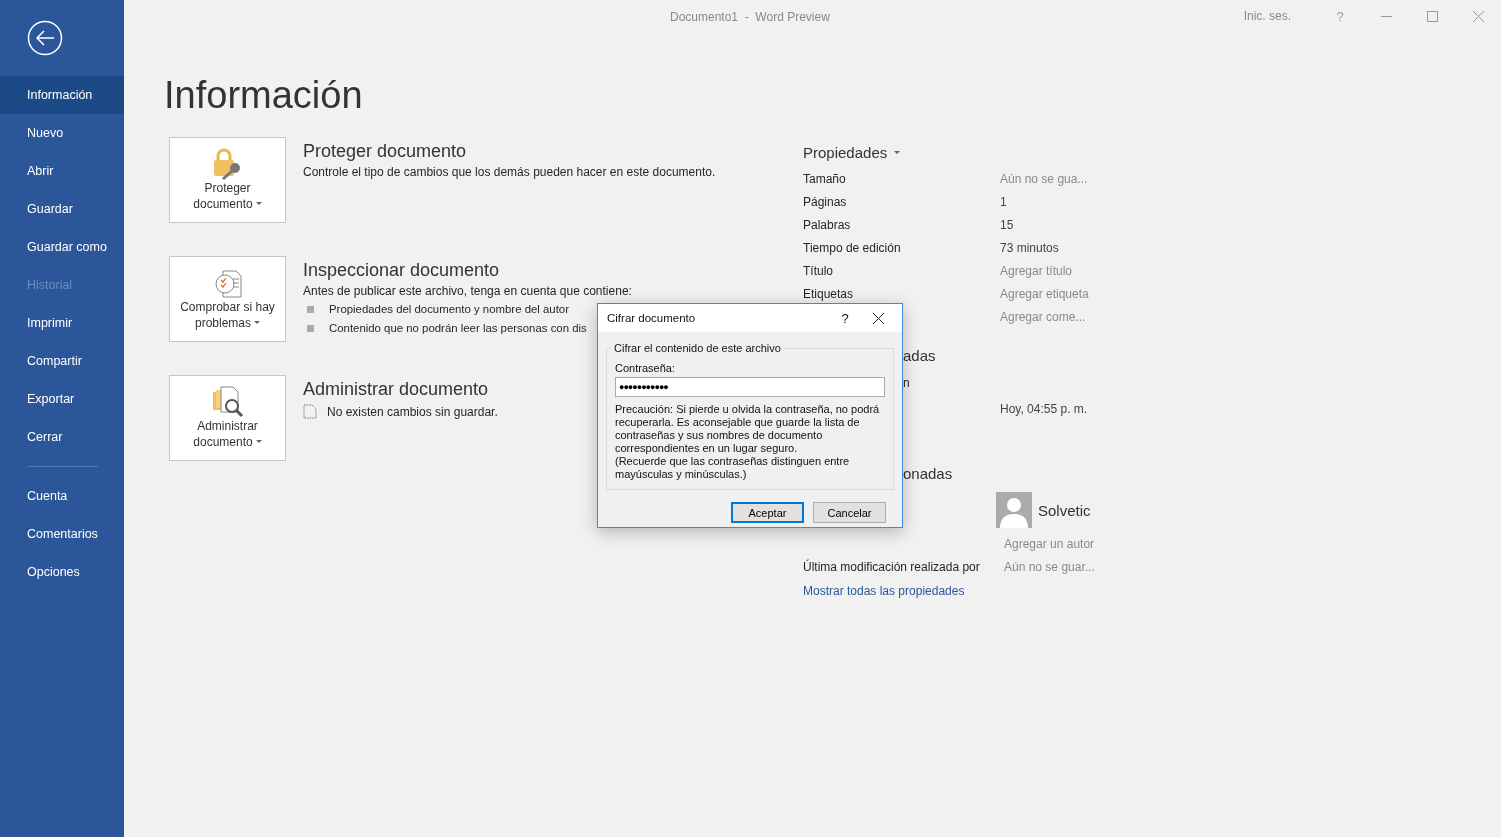  What do you see at coordinates (750, 387) in the screenshot?
I see `password-field: ●●●●●●●●●●●` at bounding box center [750, 387].